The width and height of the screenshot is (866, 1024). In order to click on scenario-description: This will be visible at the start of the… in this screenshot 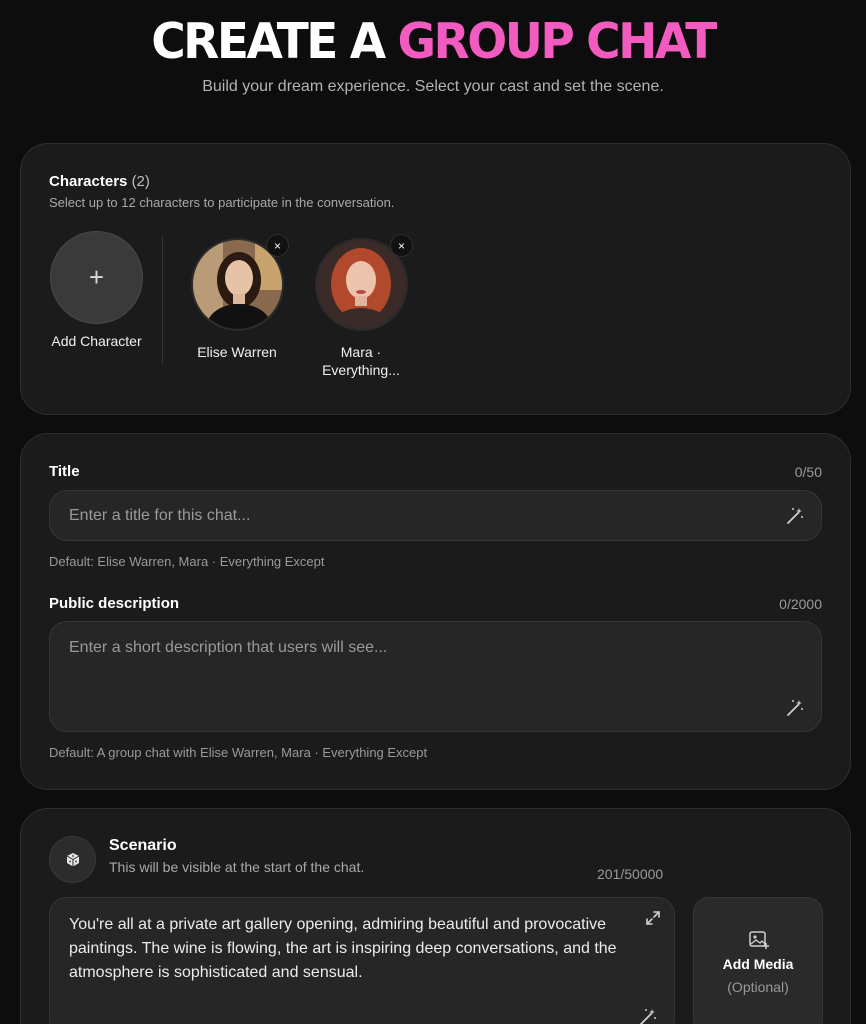, I will do `click(237, 867)`.